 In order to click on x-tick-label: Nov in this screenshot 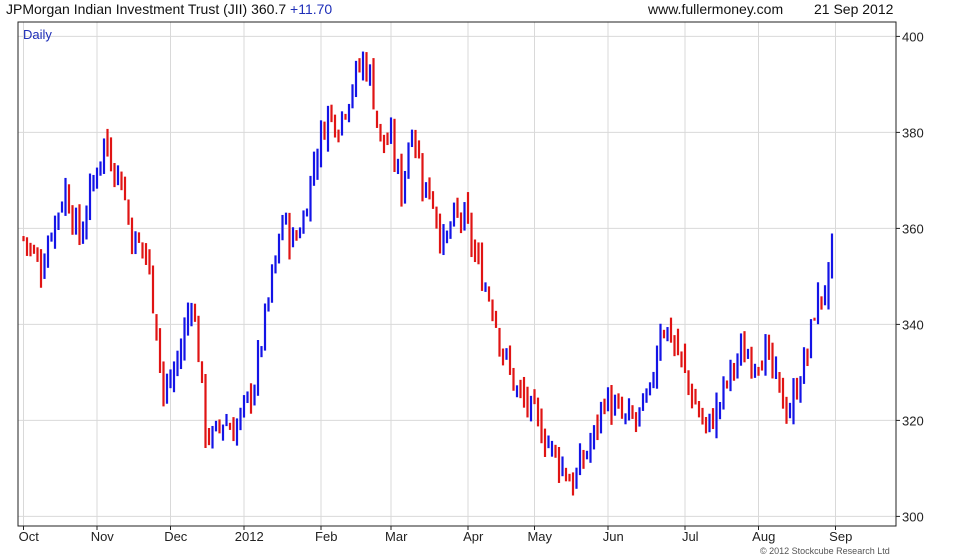, I will do `click(103, 536)`.